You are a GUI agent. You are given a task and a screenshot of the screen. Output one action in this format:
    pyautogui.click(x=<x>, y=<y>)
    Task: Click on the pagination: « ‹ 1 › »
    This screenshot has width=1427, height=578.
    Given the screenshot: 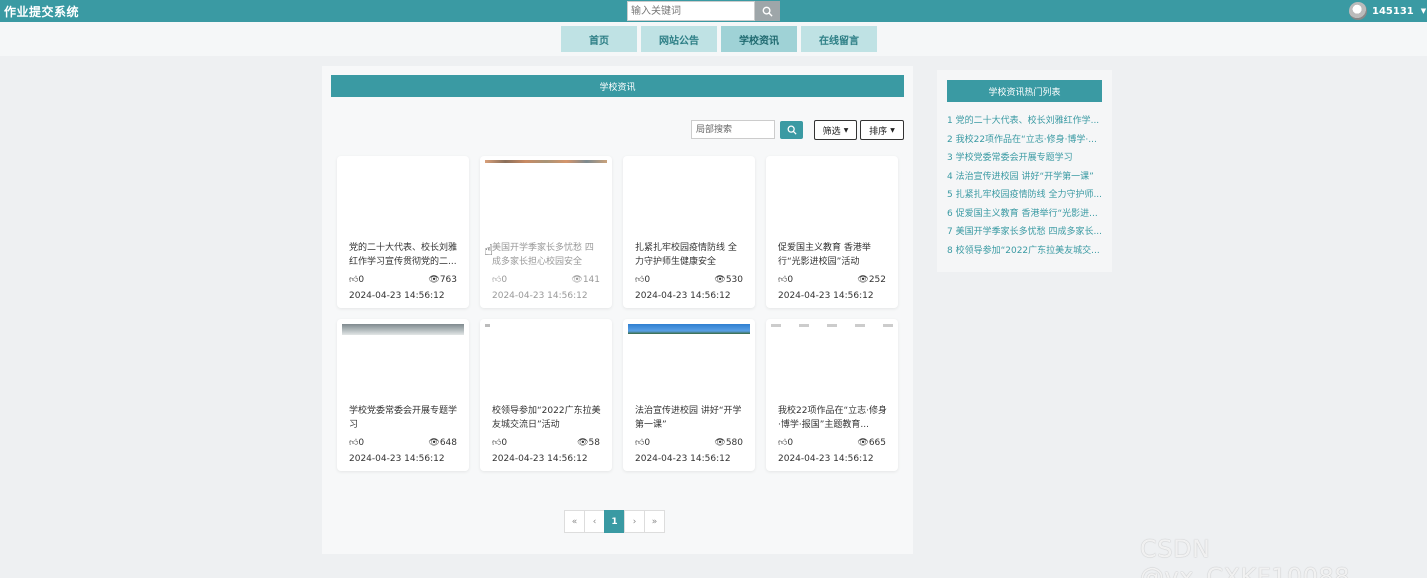 What is the action you would take?
    pyautogui.click(x=614, y=521)
    